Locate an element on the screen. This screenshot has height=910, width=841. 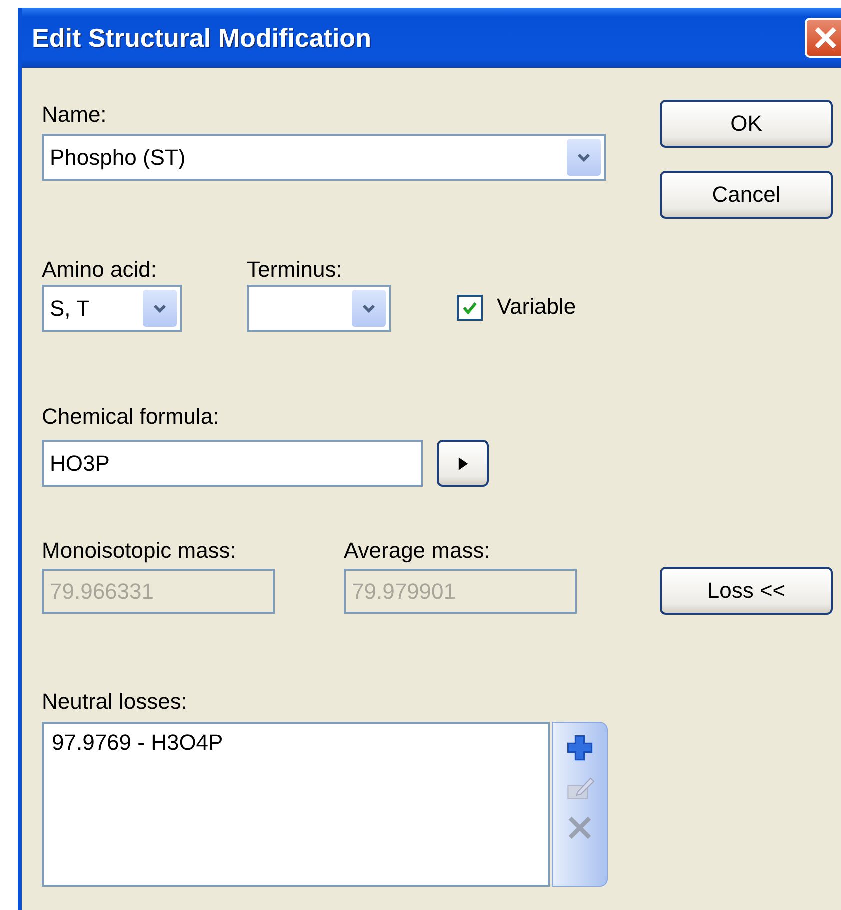
field-label: Average mass: is located at coordinates (418, 551).